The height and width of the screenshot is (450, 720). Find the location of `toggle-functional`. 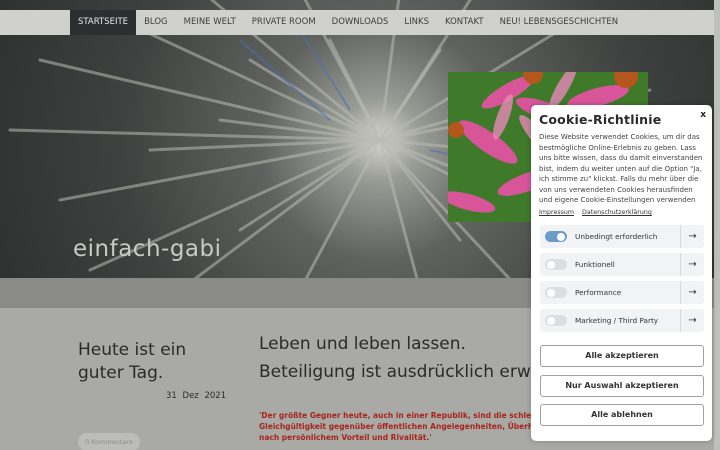

toggle-functional is located at coordinates (556, 264).